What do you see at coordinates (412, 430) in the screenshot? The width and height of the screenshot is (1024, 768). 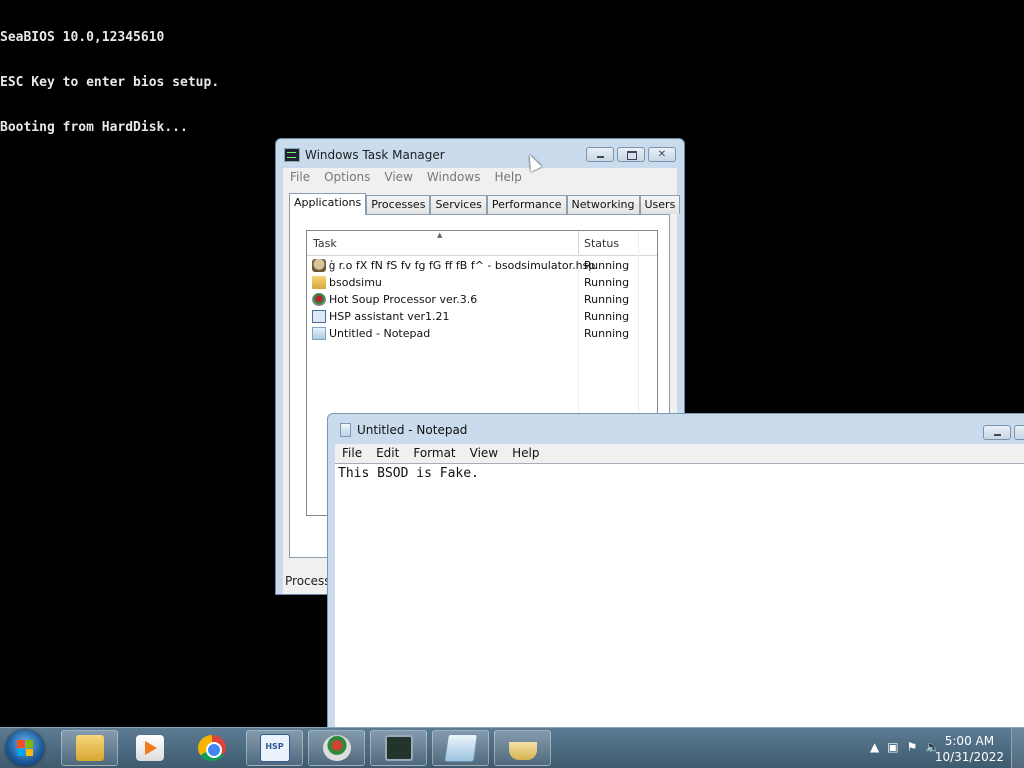 I see `notepad-title: Untitled - Notepad` at bounding box center [412, 430].